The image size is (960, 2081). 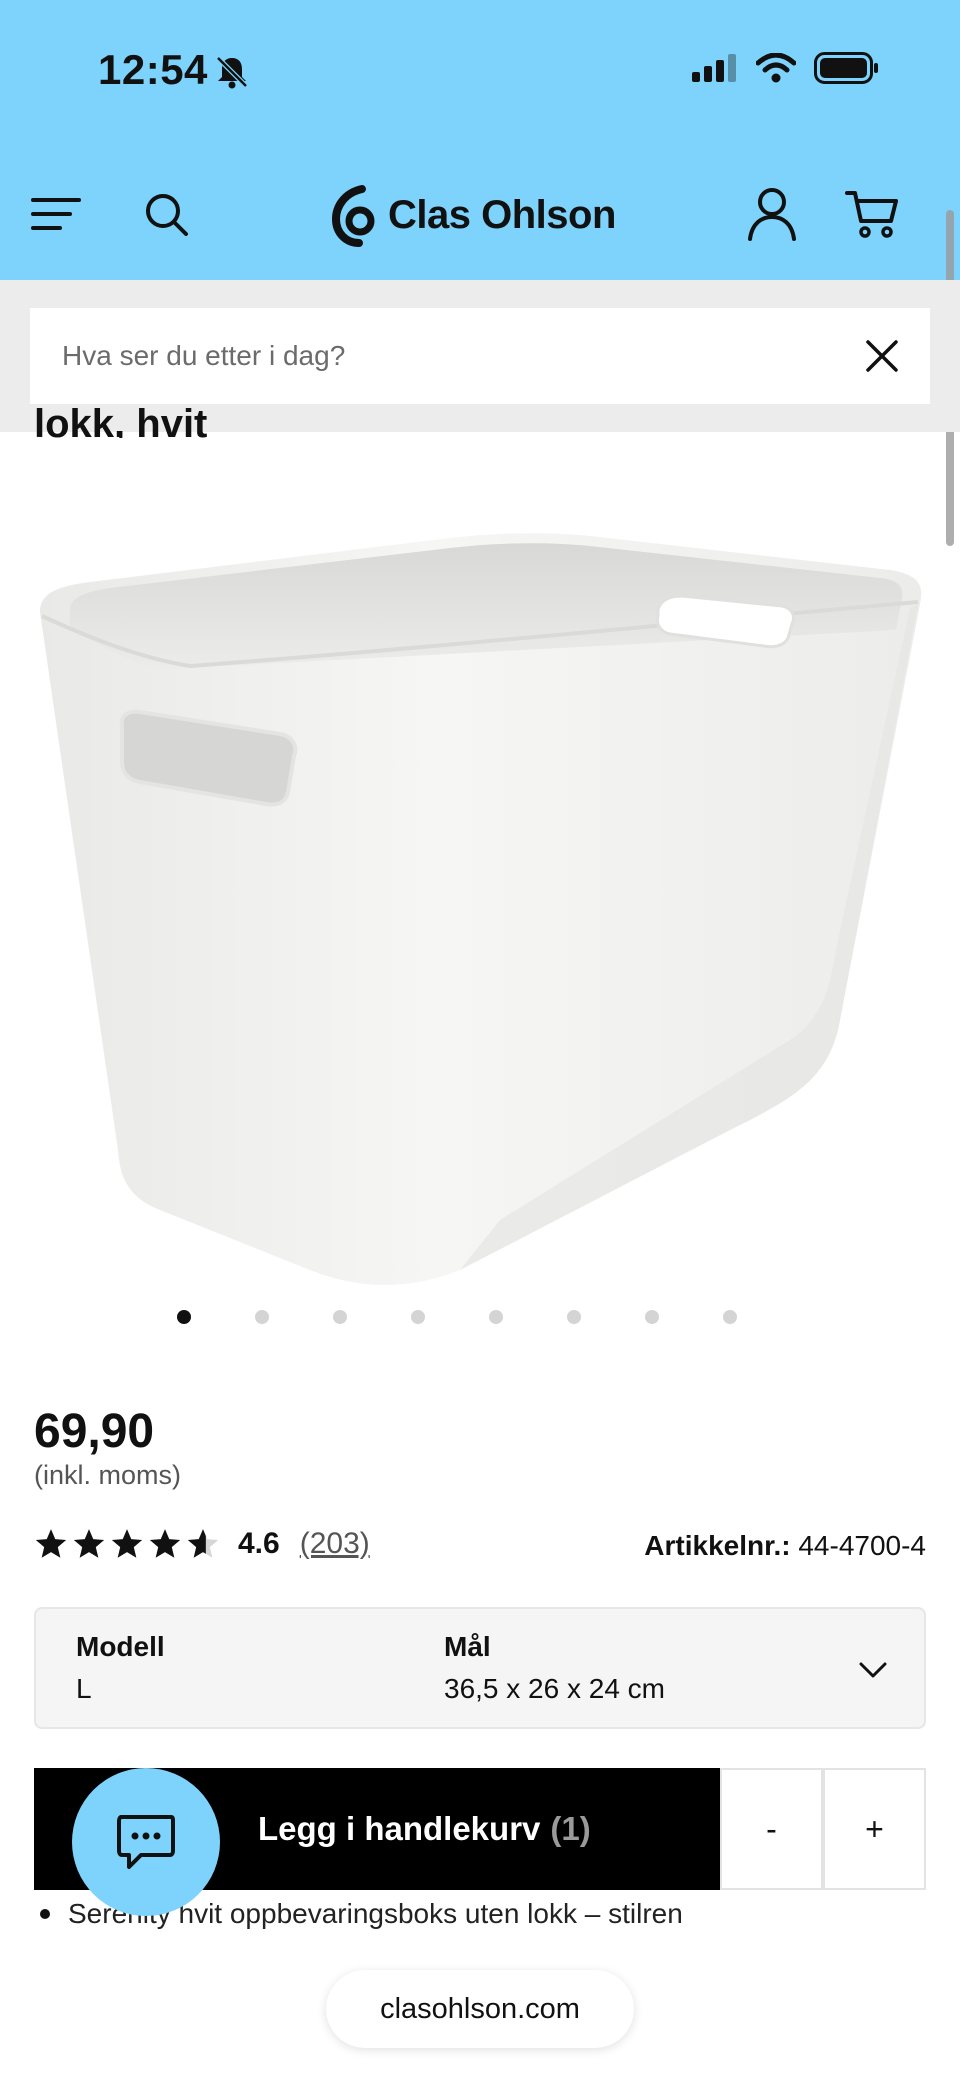 I want to click on rating-value: 4.6, so click(x=259, y=1543).